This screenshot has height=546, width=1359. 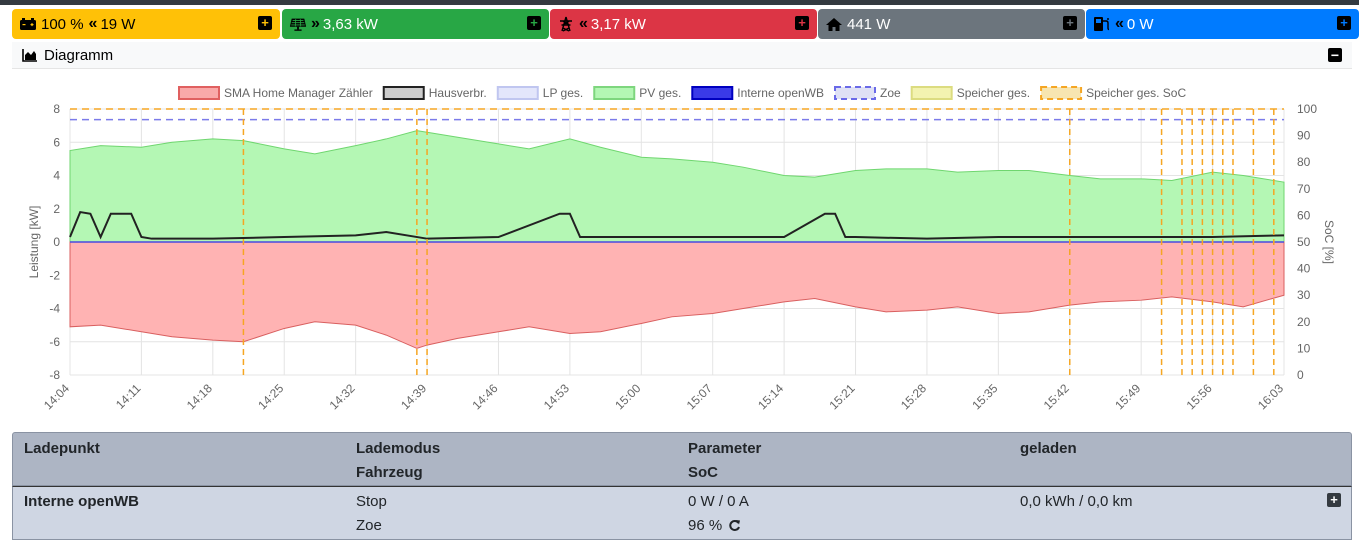 I want to click on chargepoint-tile: « 0 W +, so click(x=1222, y=24).